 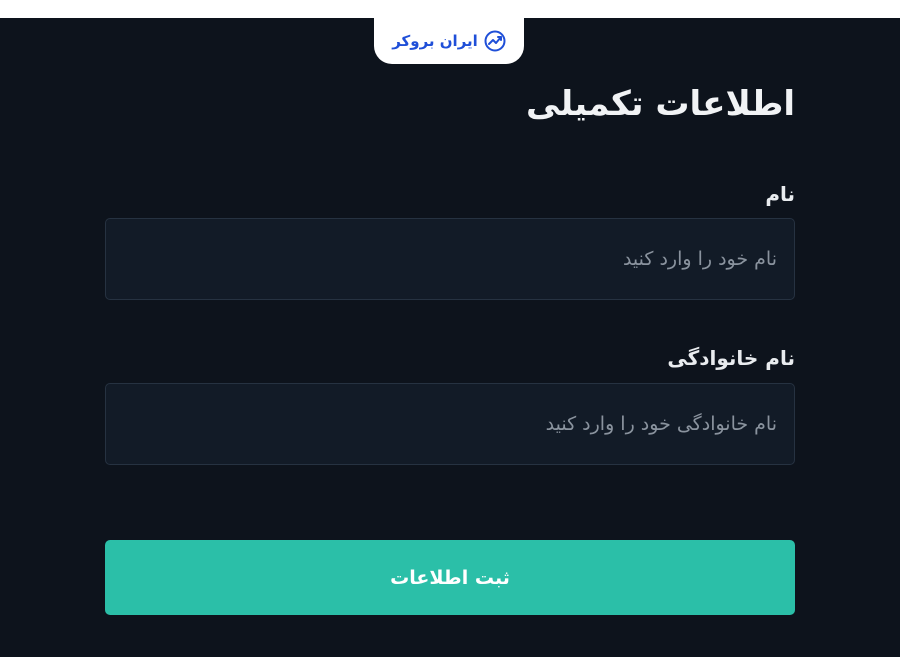 What do you see at coordinates (450, 9) in the screenshot?
I see `top-strip` at bounding box center [450, 9].